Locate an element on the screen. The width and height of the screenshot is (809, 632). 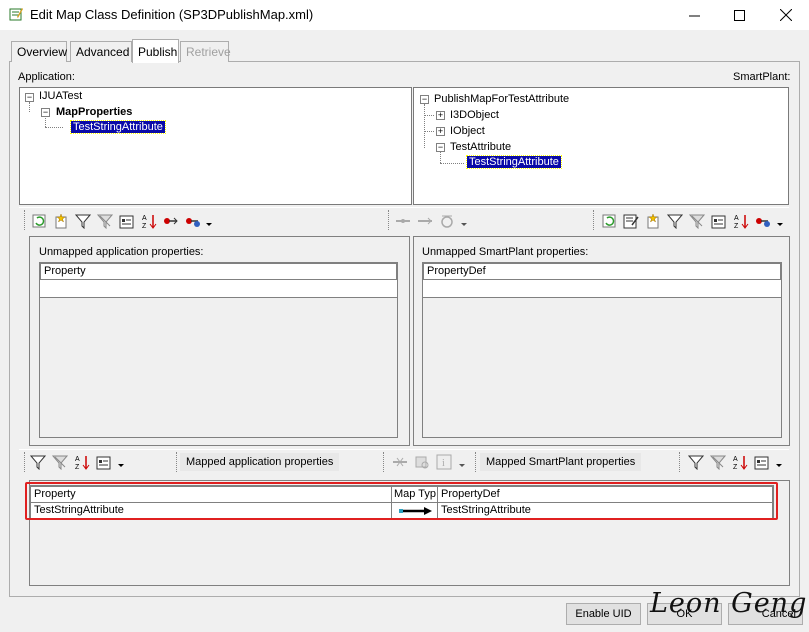
maximize-button is located at coordinates (739, 15).